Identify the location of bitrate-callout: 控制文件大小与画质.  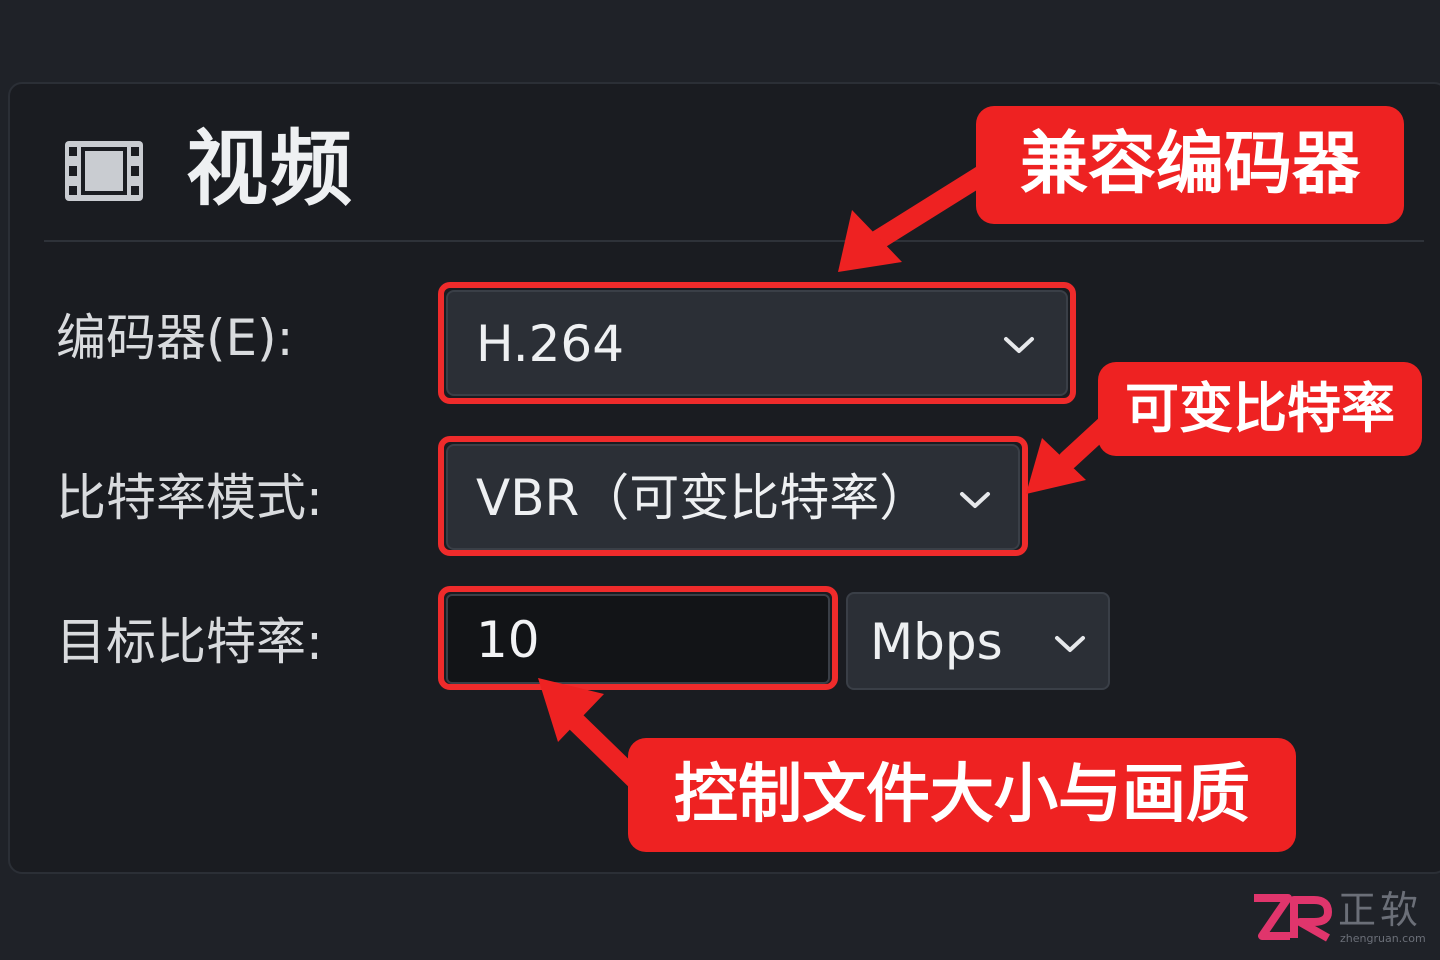
(962, 795).